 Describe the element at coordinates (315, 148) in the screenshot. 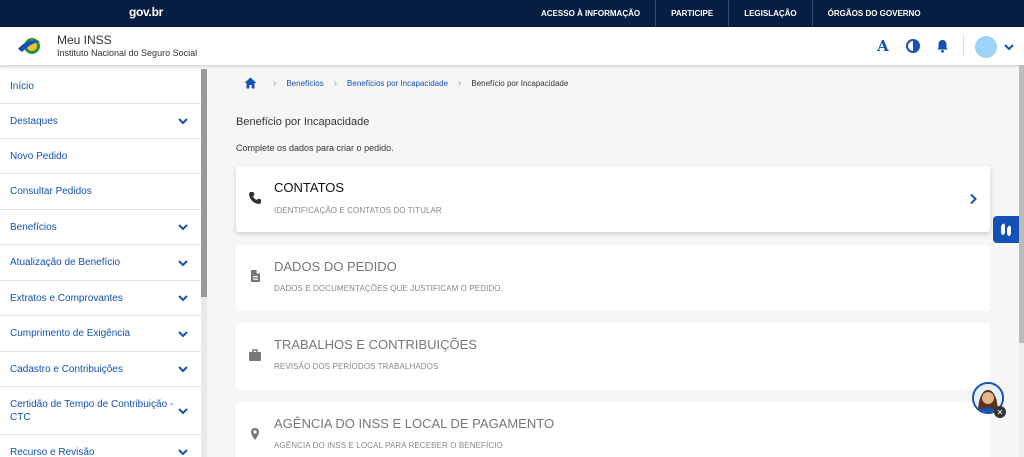

I see `page-description: Complete os dados para criar o pedido.` at that location.